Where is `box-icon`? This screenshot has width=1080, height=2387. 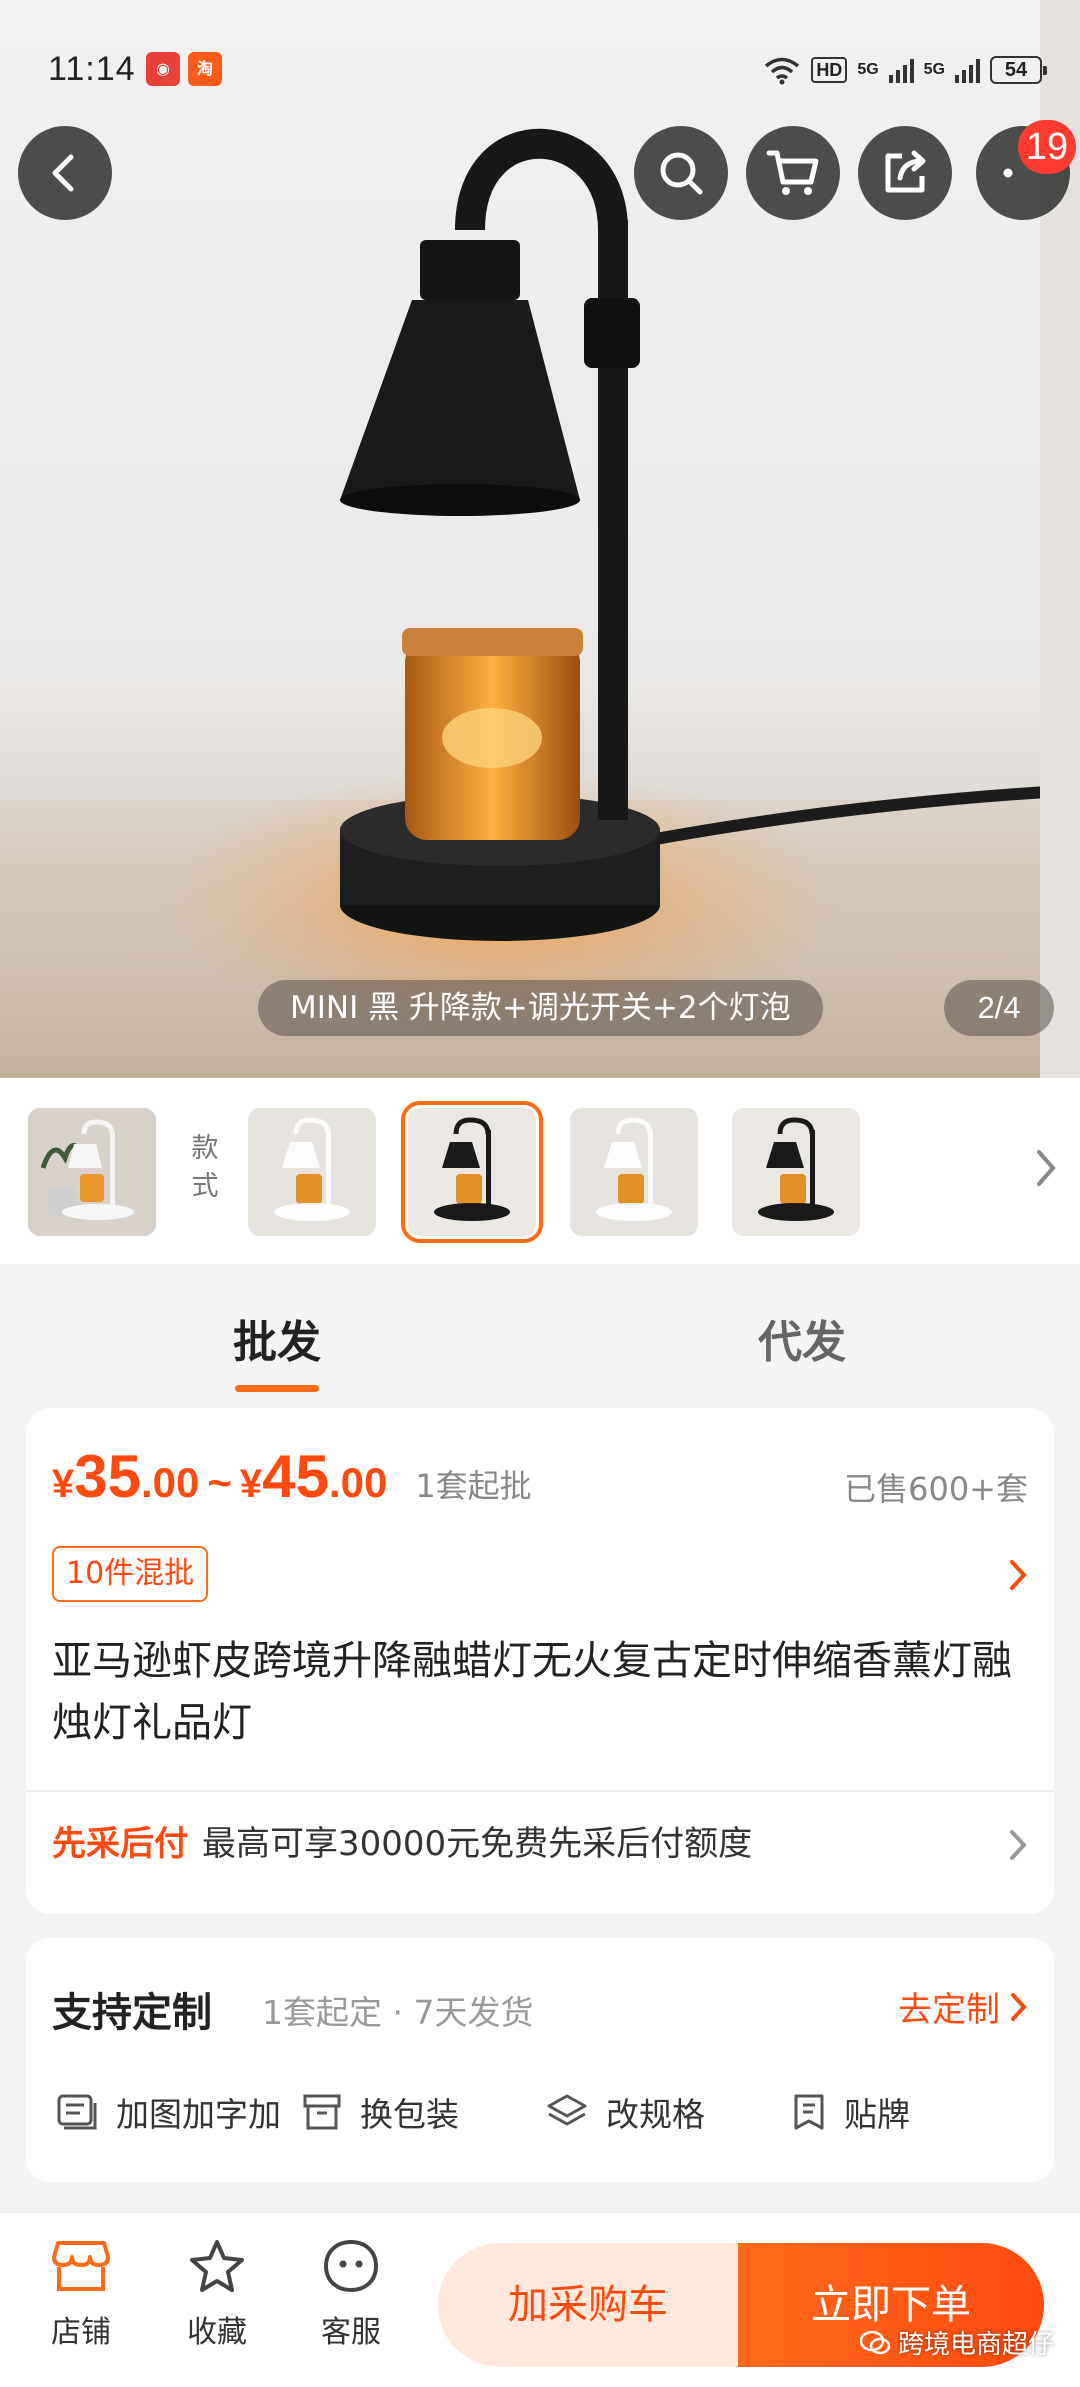
box-icon is located at coordinates (322, 2112).